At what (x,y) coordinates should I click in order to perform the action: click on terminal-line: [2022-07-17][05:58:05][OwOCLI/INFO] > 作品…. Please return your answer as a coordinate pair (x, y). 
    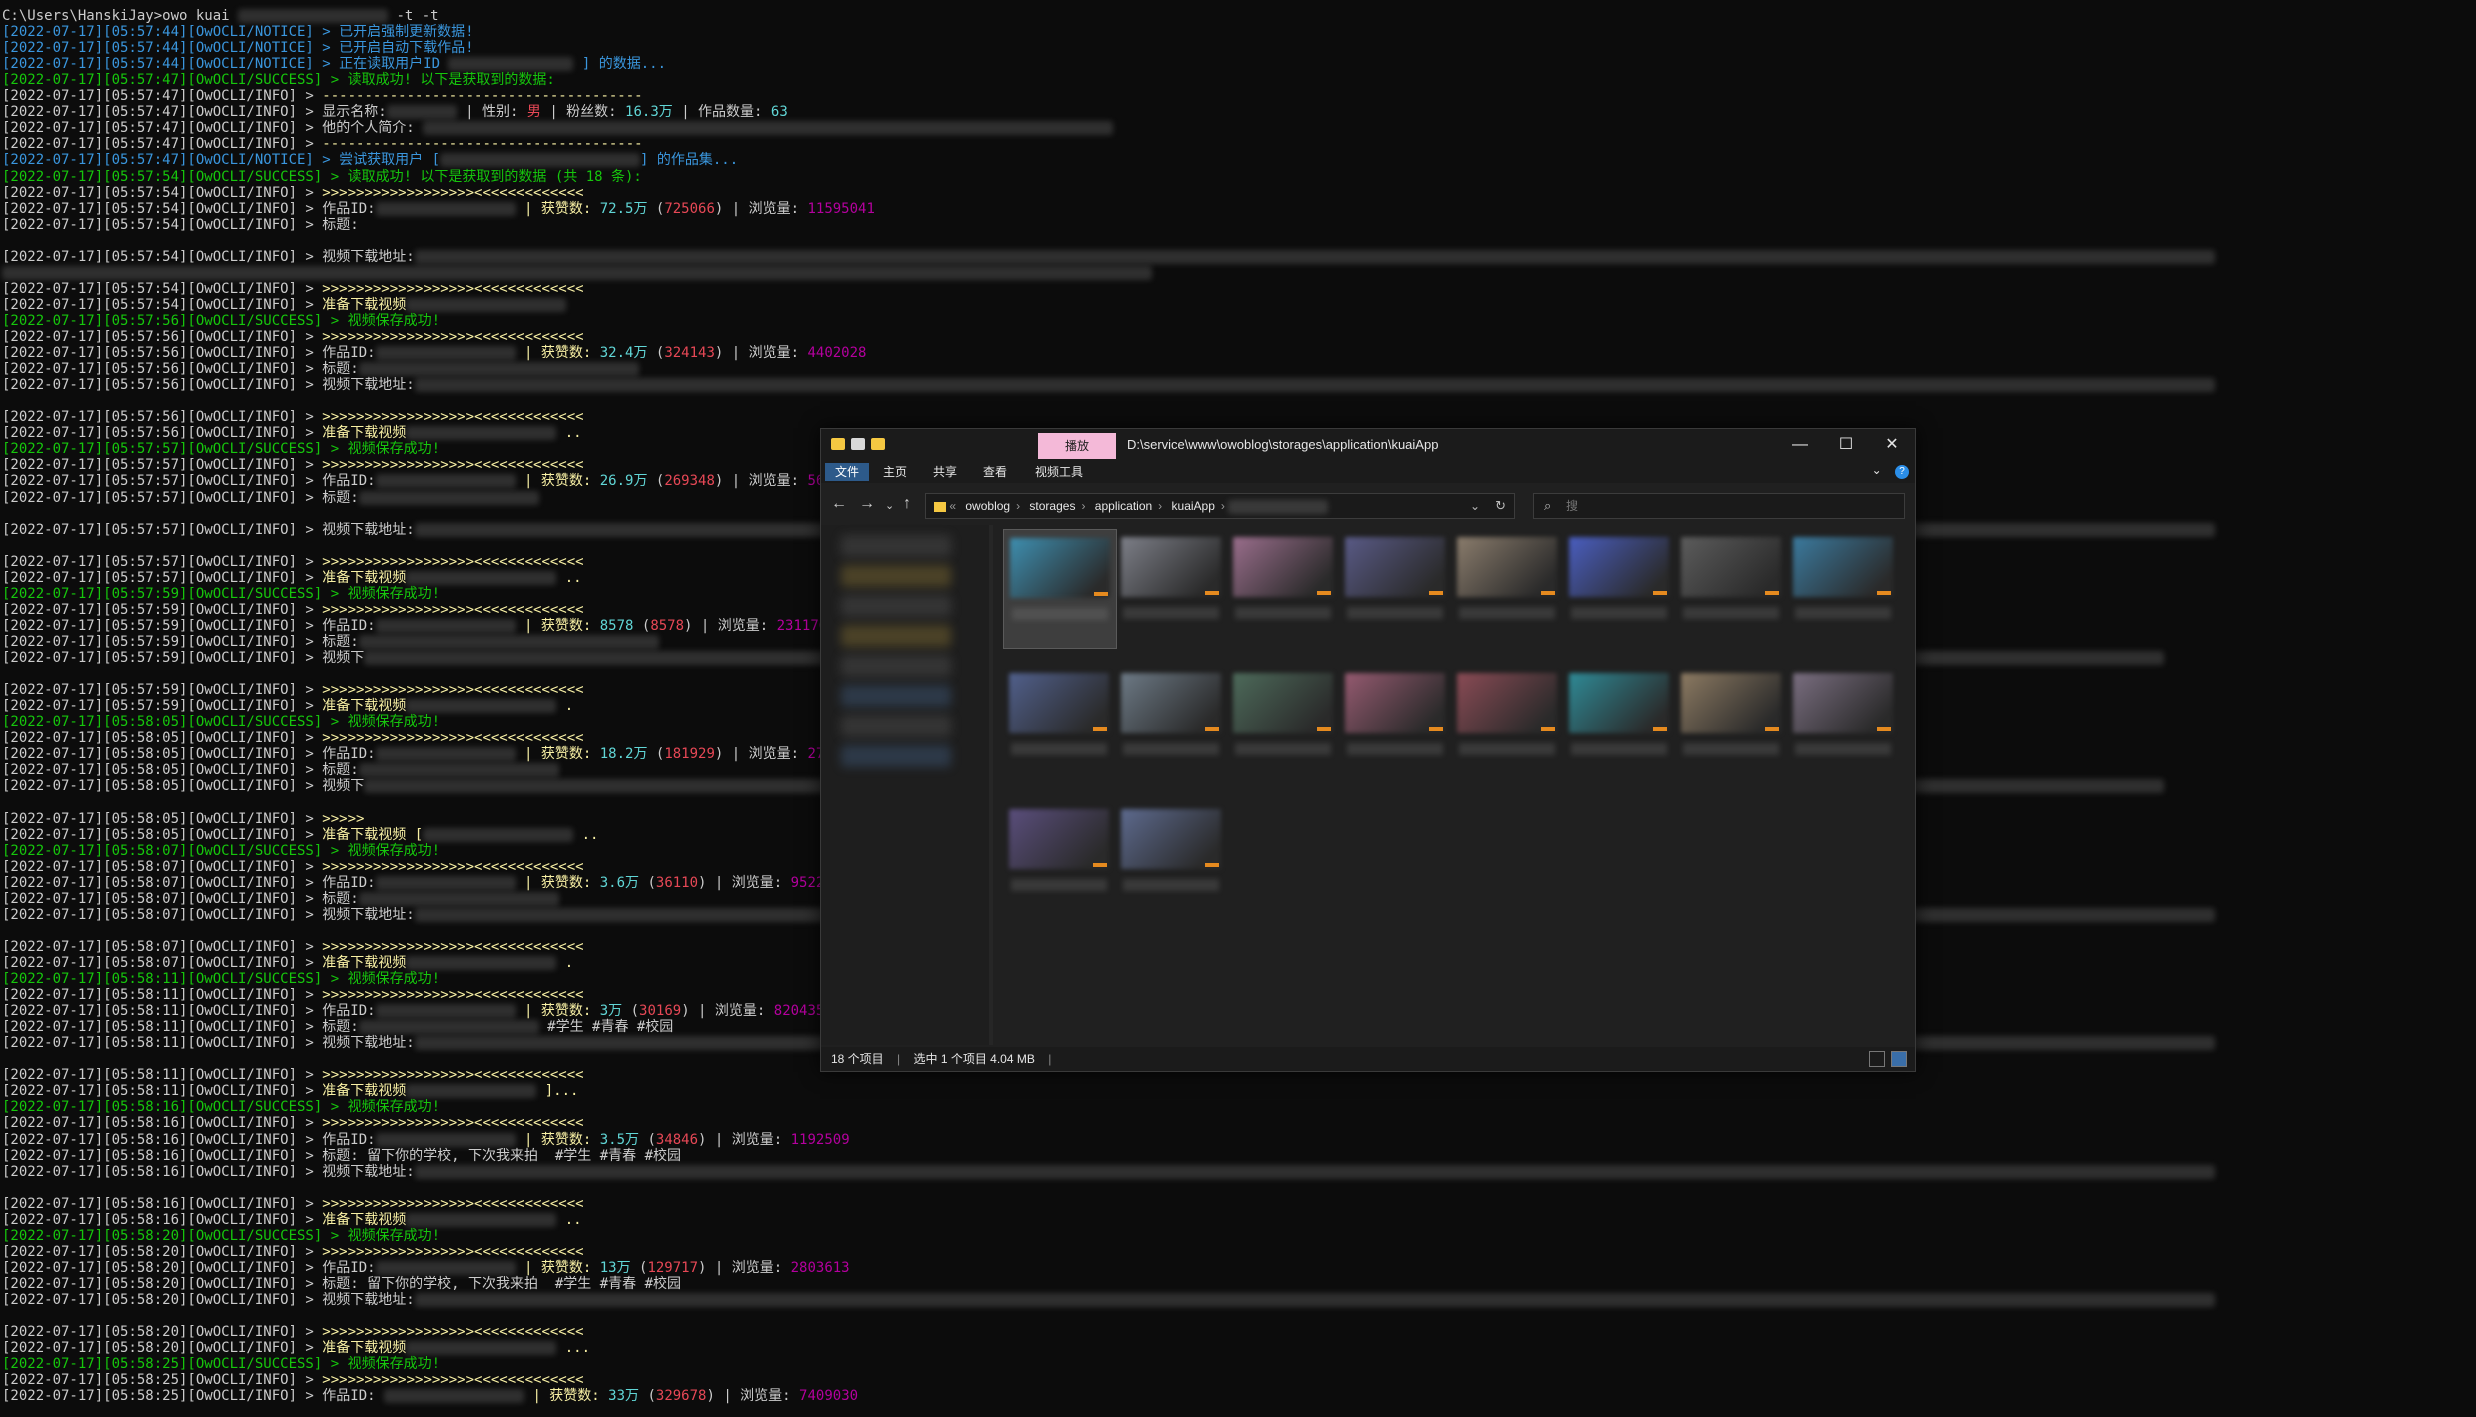
    Looking at the image, I should click on (421, 754).